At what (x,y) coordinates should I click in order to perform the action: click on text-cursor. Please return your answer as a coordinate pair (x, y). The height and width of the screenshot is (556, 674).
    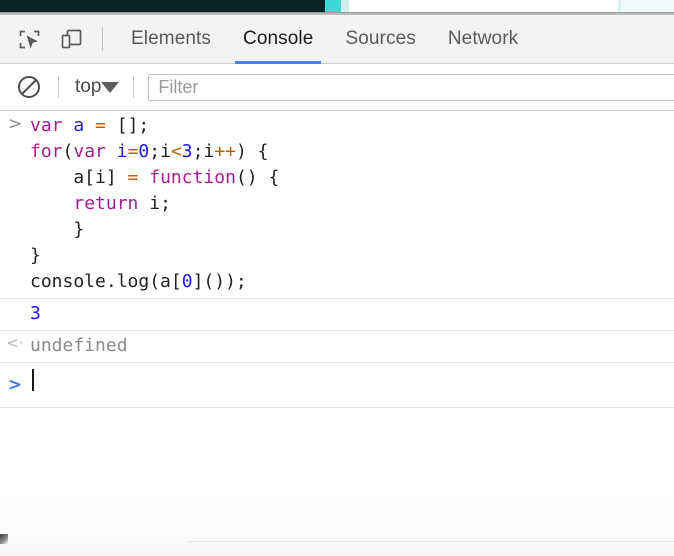
    Looking at the image, I should click on (33, 380).